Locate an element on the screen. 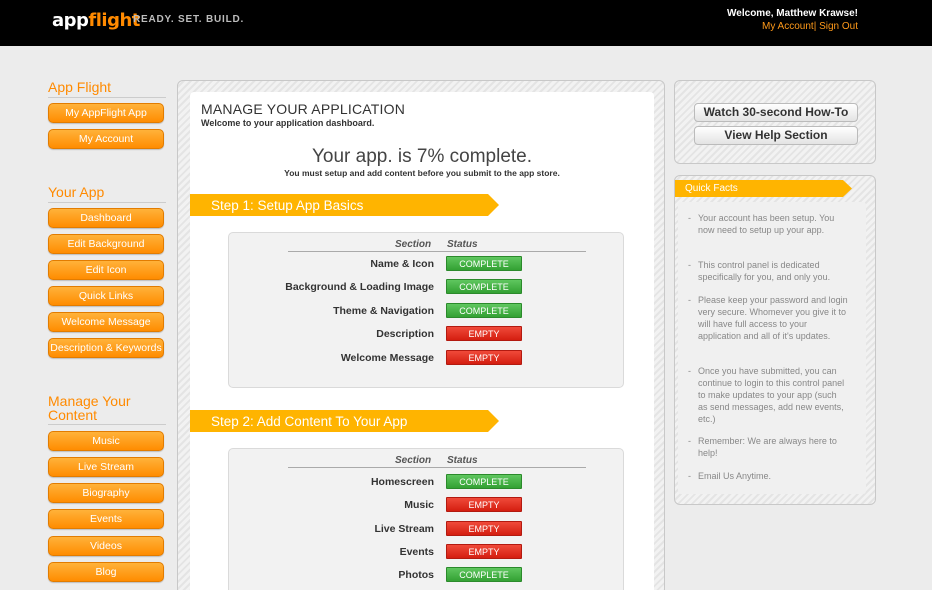  nav-videos: Videos is located at coordinates (106, 546).